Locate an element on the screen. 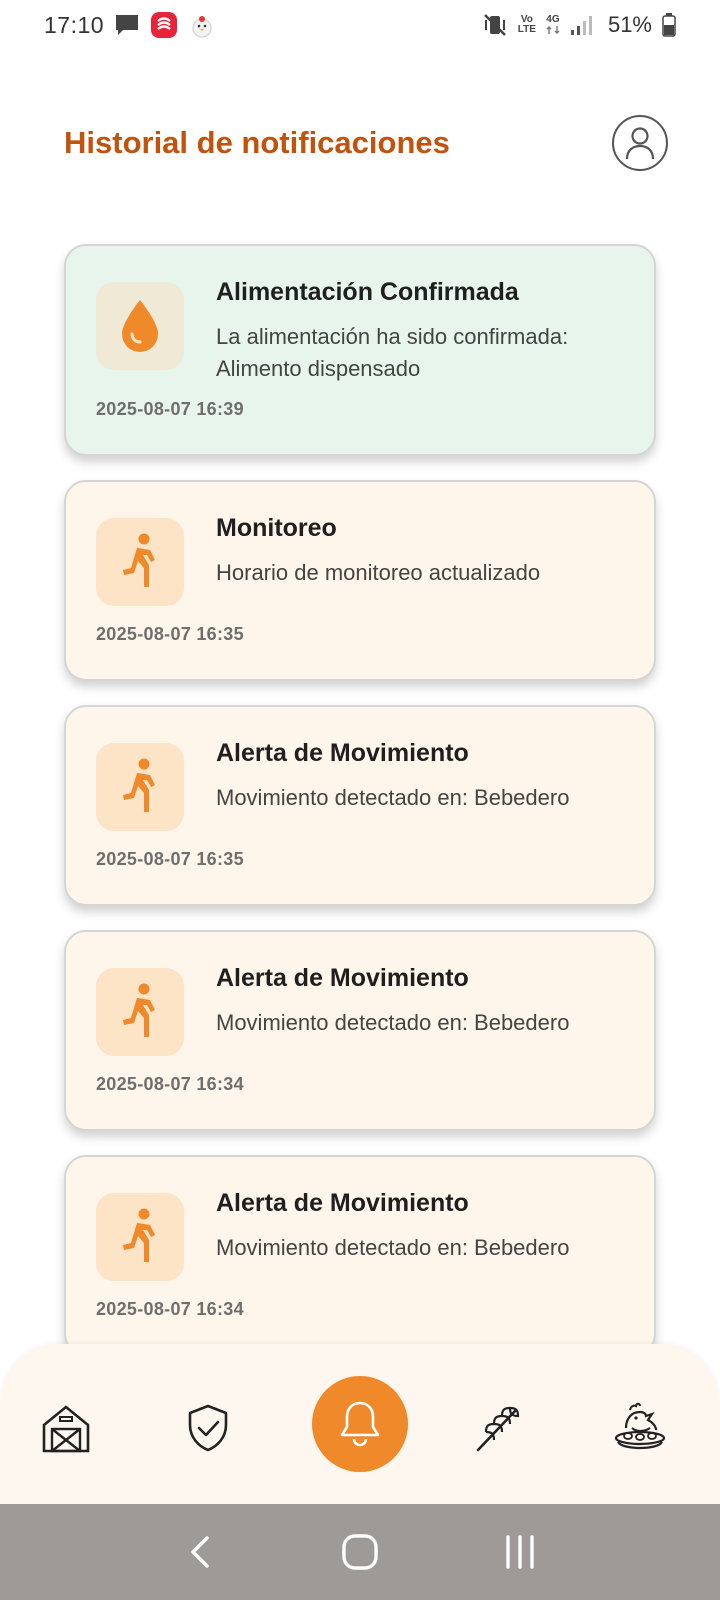 This screenshot has width=720, height=1600. back-icon is located at coordinates (200, 1552).